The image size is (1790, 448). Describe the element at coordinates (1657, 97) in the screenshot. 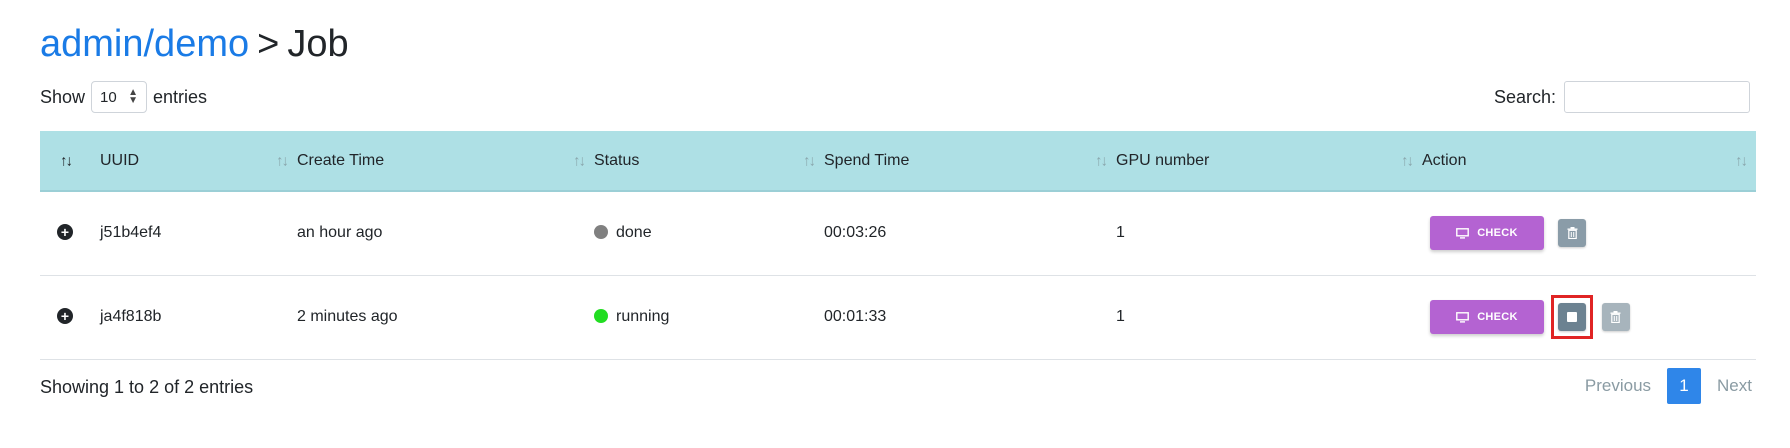

I see `search-input` at that location.